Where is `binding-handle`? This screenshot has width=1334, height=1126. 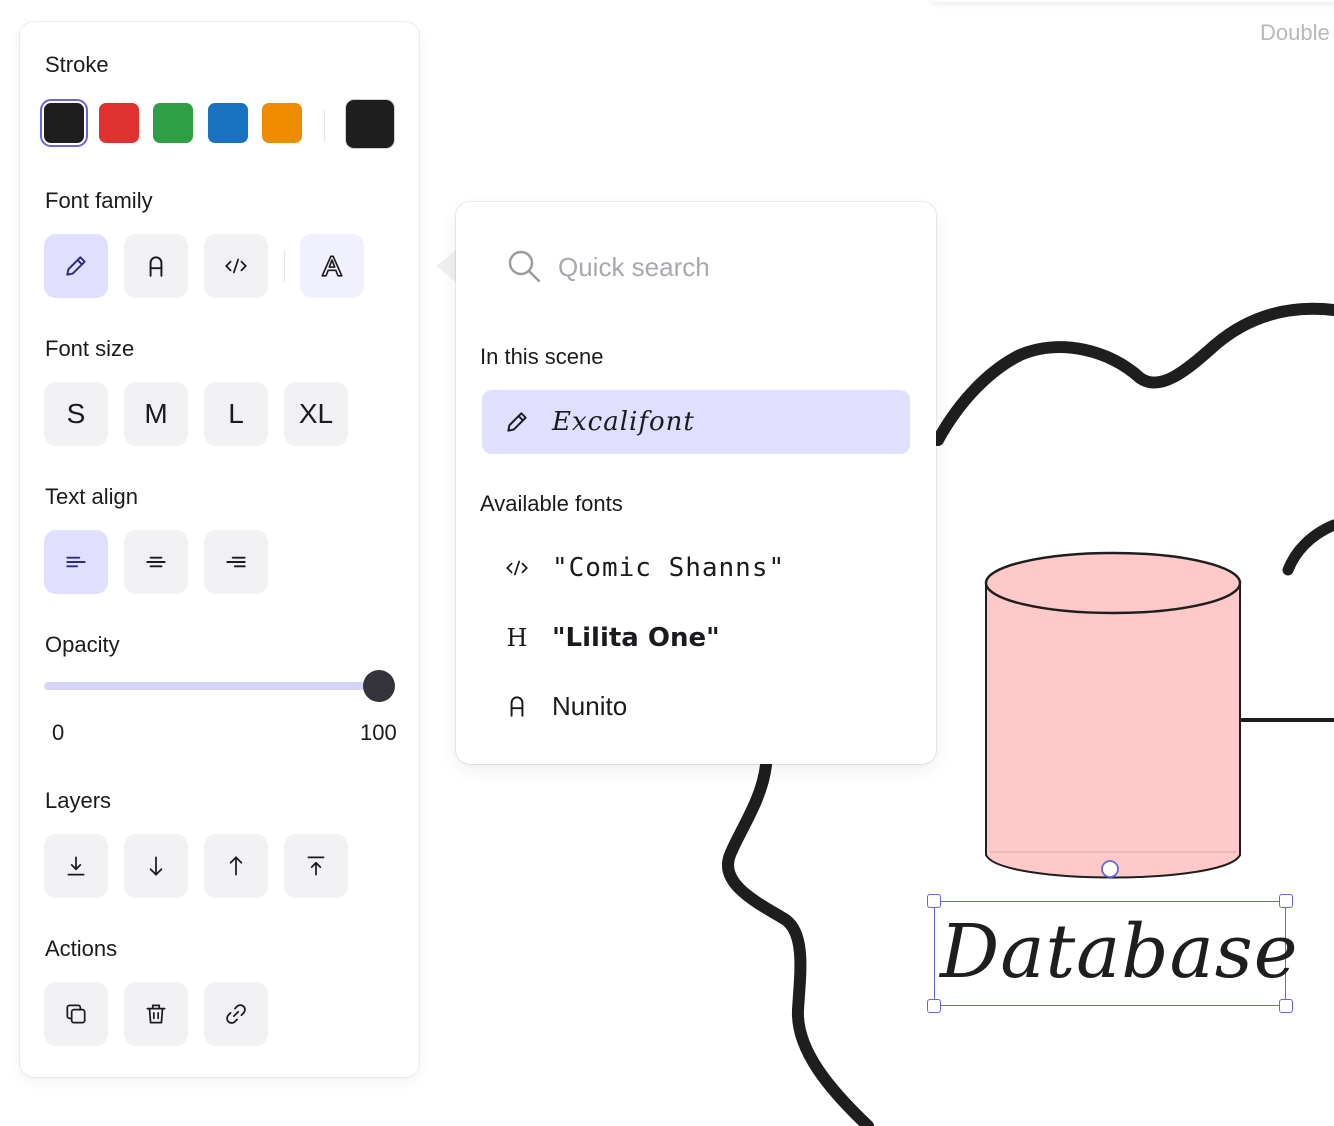 binding-handle is located at coordinates (1110, 869).